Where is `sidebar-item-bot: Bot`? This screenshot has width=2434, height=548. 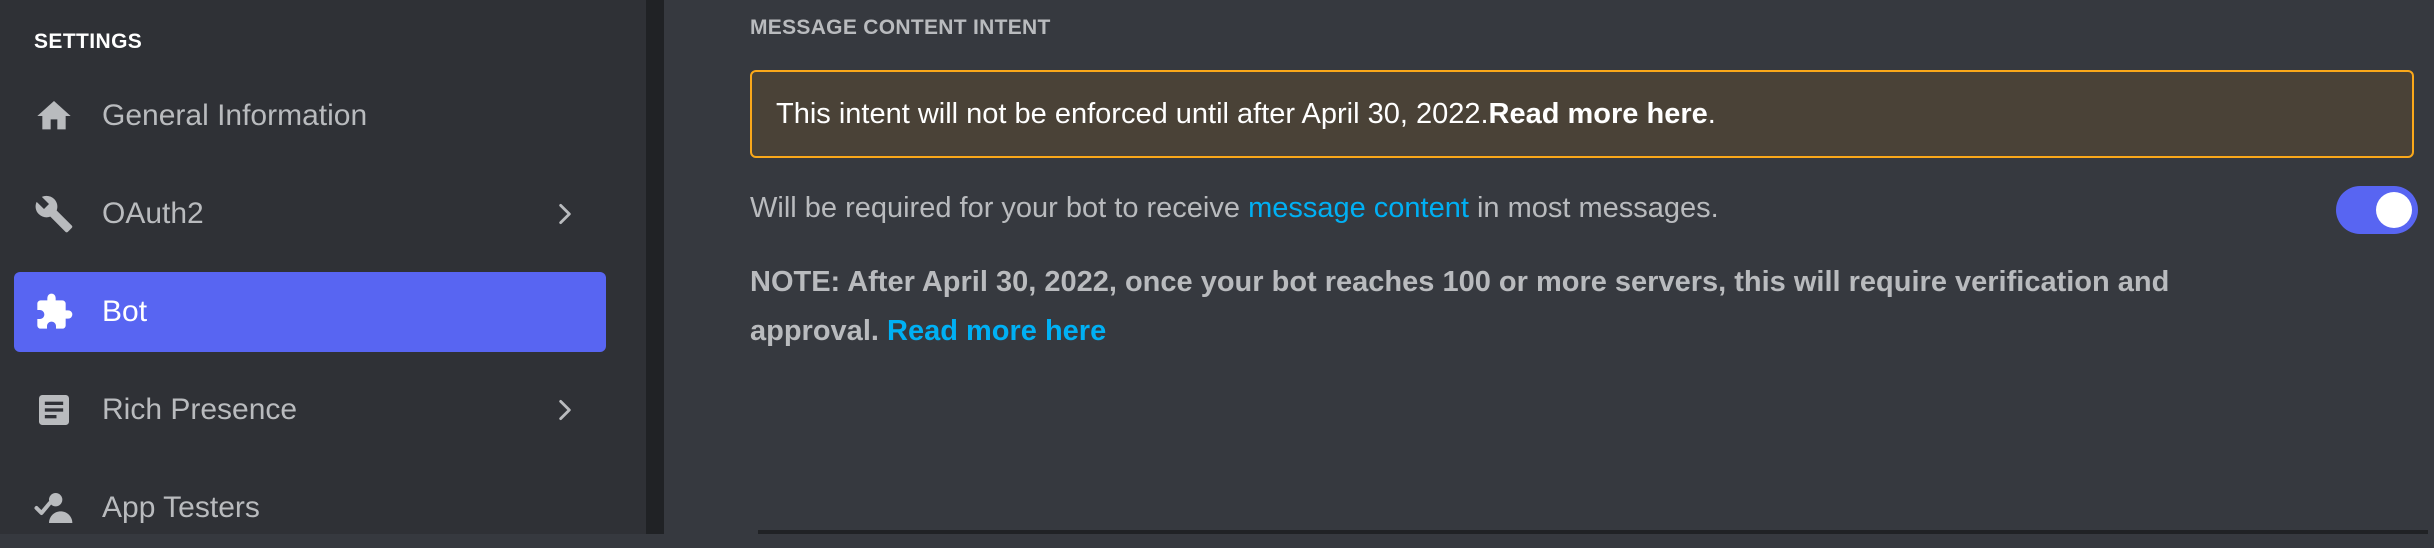 sidebar-item-bot: Bot is located at coordinates (310, 312).